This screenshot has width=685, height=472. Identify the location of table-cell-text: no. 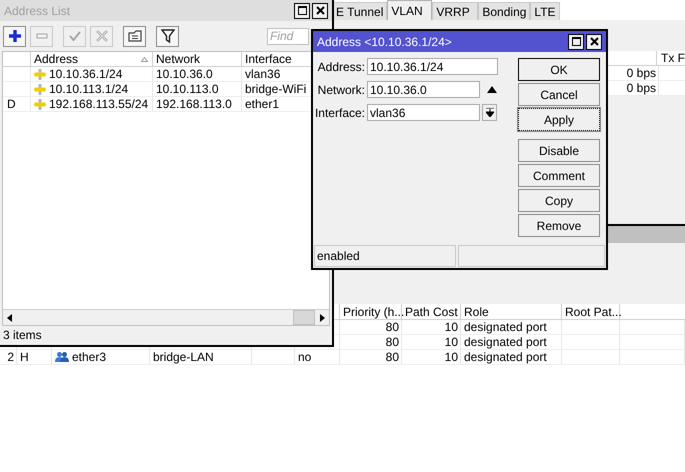
(305, 357).